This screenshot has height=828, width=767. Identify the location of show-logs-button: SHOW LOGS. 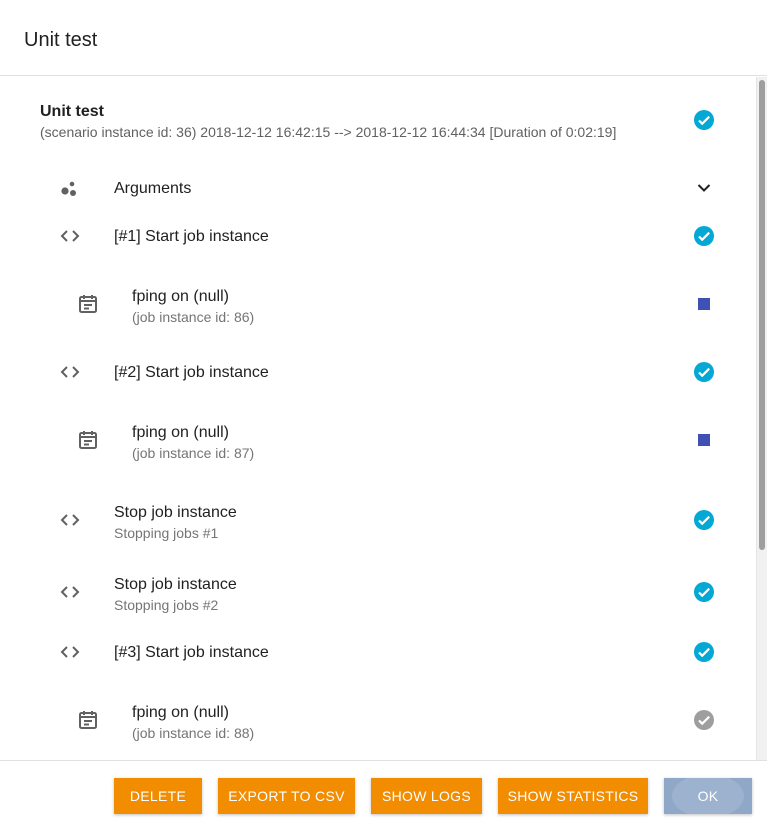
(426, 796).